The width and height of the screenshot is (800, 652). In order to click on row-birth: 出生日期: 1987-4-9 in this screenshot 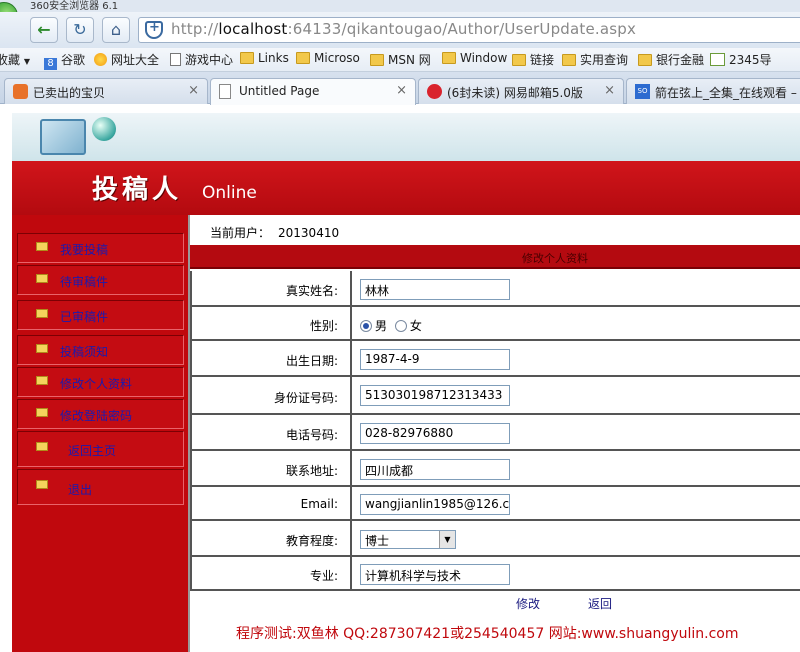, I will do `click(495, 359)`.